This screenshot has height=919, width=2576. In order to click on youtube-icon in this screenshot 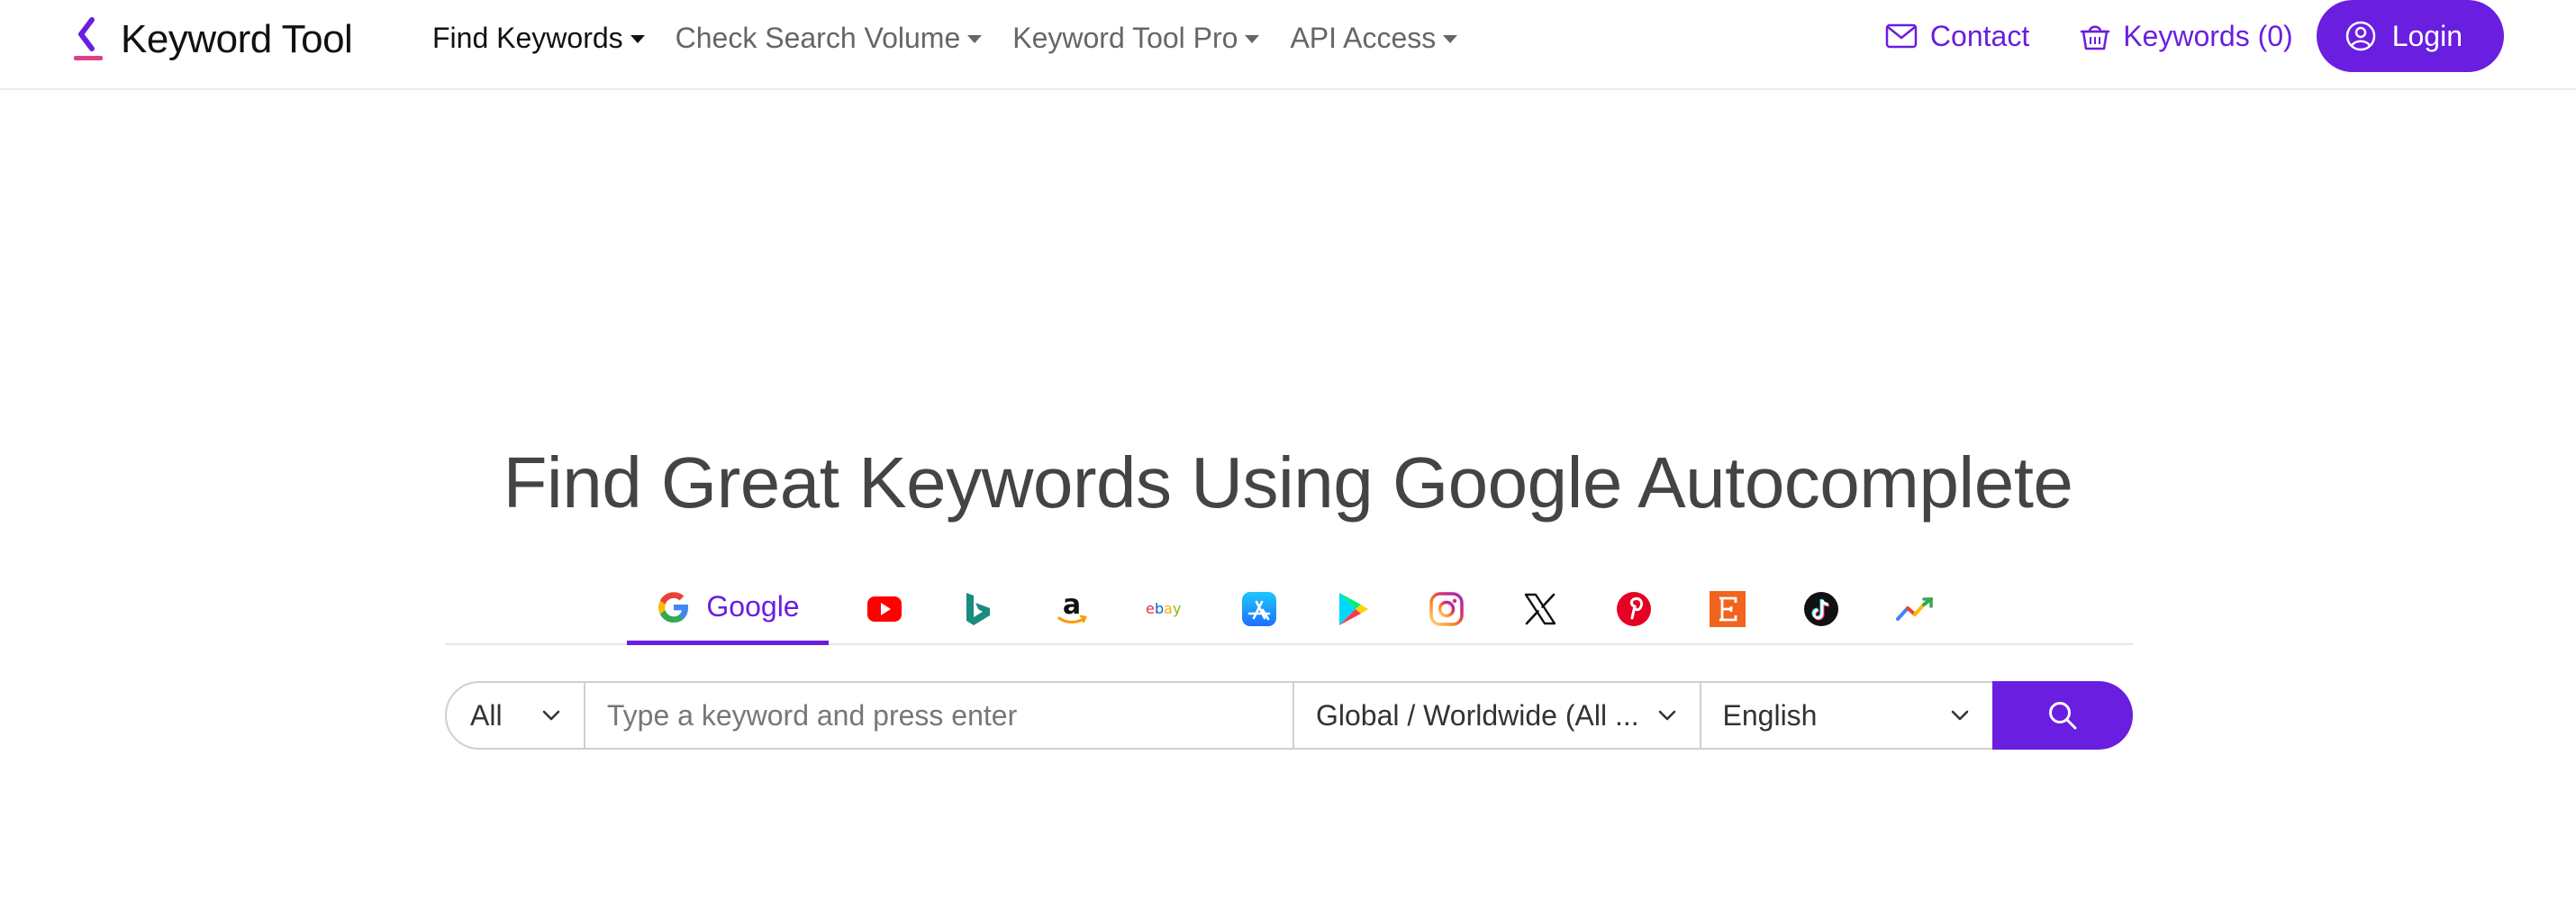, I will do `click(884, 609)`.